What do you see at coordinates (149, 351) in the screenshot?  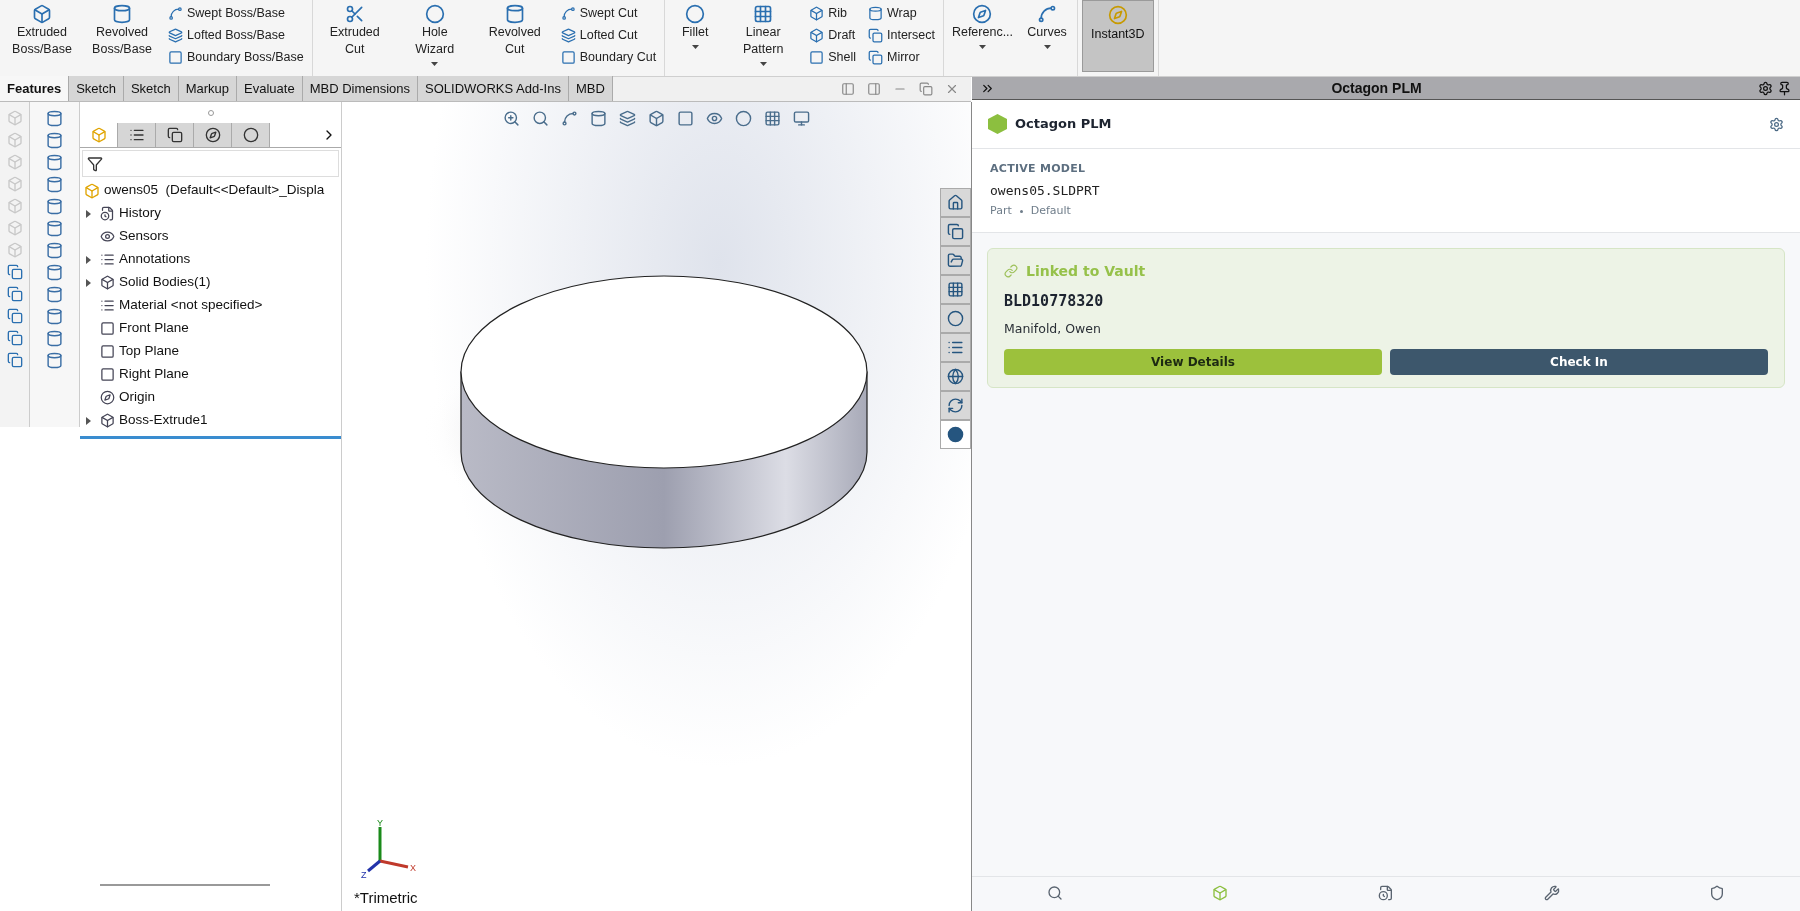 I see `tree-item: Top Plane` at bounding box center [149, 351].